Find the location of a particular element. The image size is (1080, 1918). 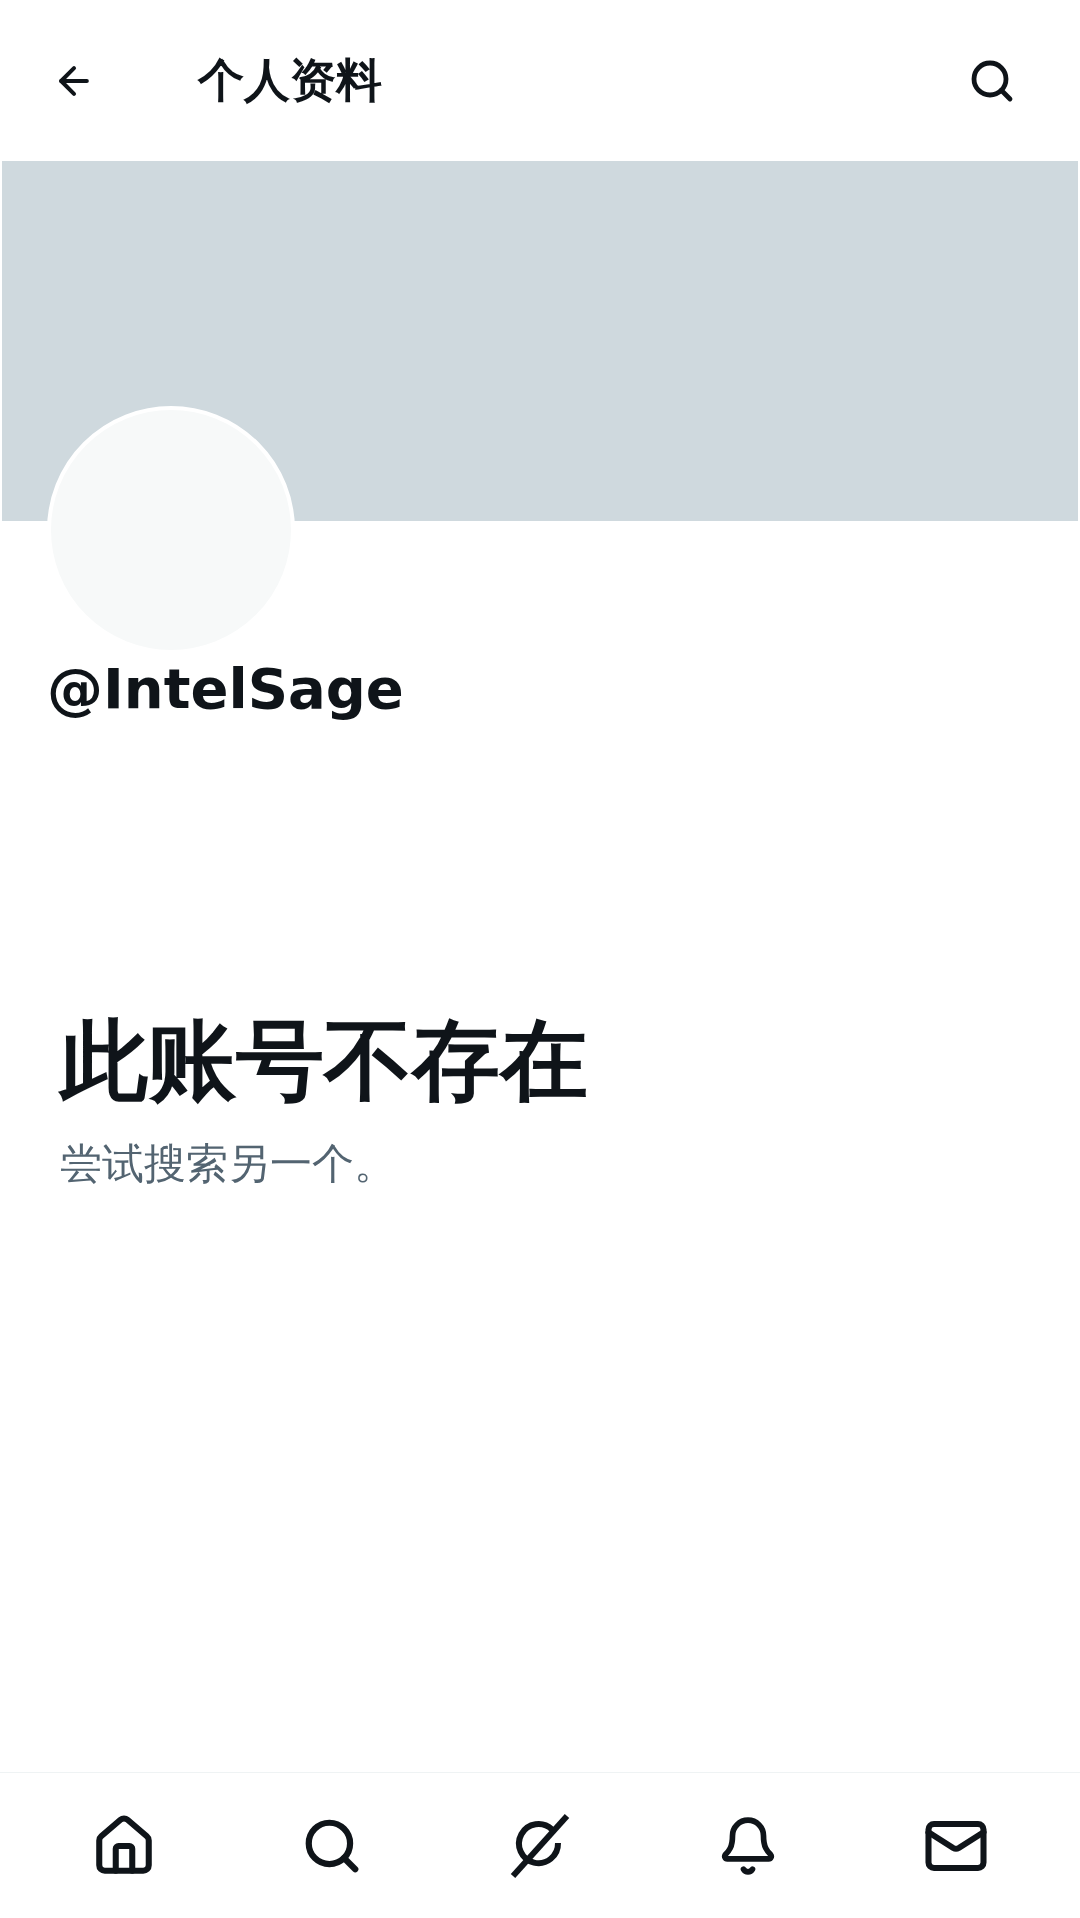

error-title: 此账号不存在 is located at coordinates (323, 1061).